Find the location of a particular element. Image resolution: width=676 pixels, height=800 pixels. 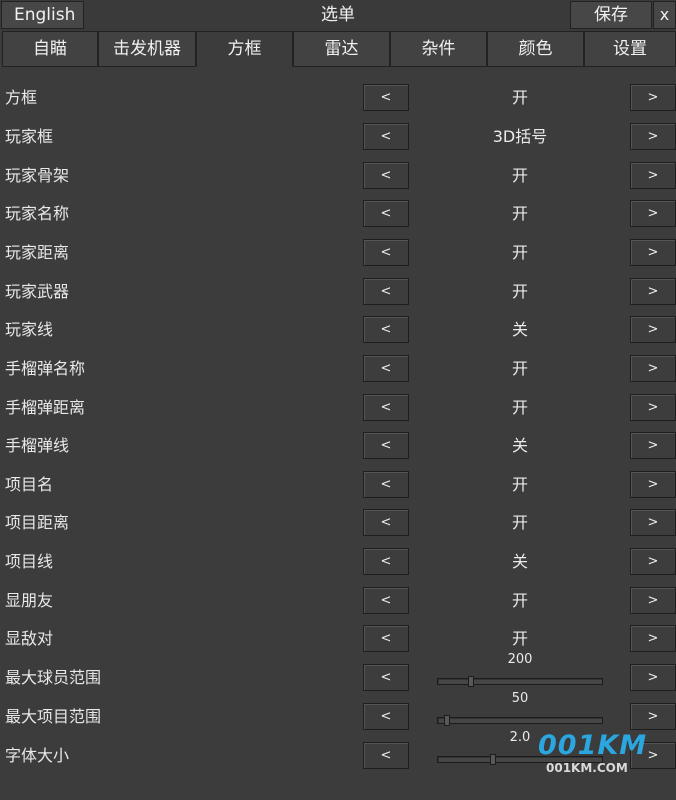

close-button: x is located at coordinates (664, 15).